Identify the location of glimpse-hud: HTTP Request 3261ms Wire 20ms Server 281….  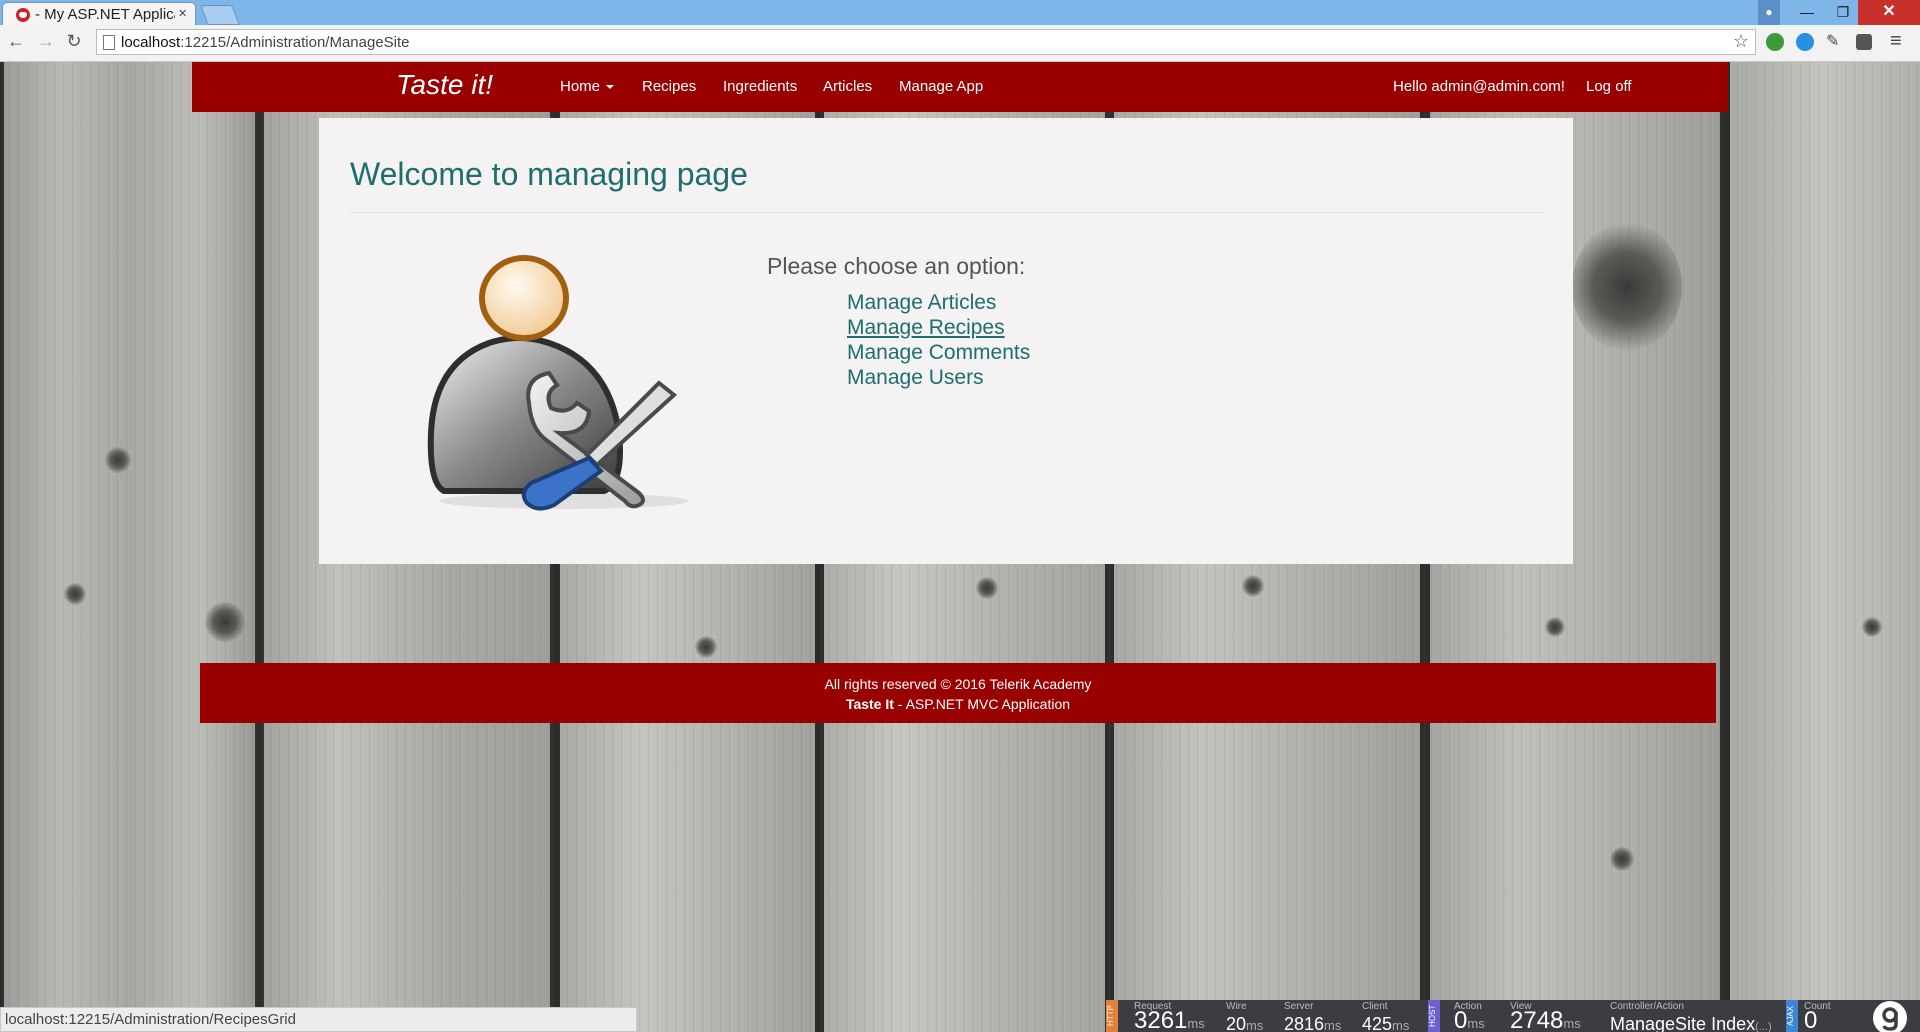
(1513, 1016).